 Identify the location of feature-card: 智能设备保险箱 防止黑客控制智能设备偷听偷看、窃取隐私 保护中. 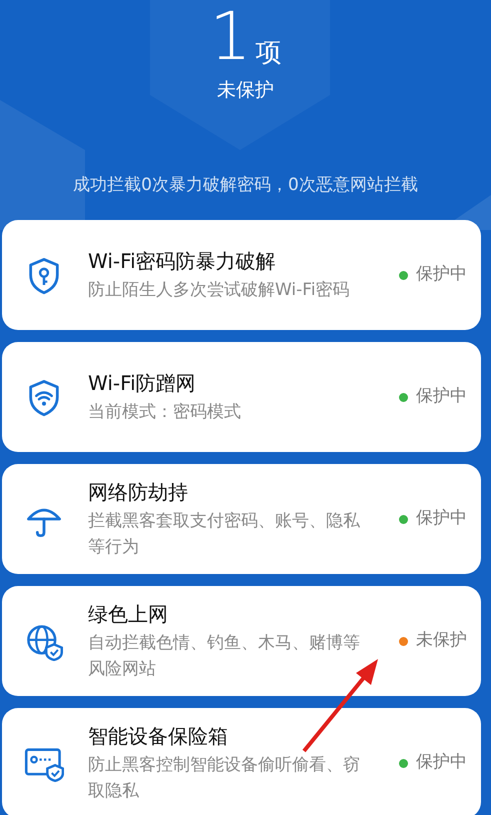
(241, 761).